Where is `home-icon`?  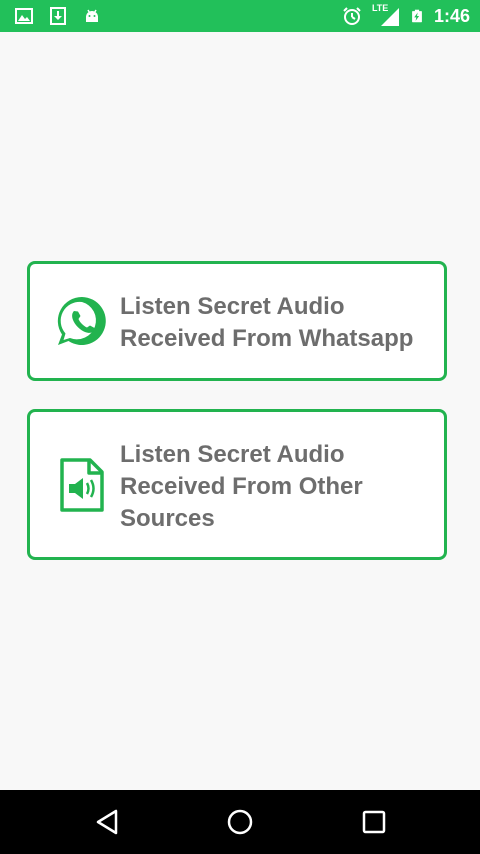 home-icon is located at coordinates (240, 822).